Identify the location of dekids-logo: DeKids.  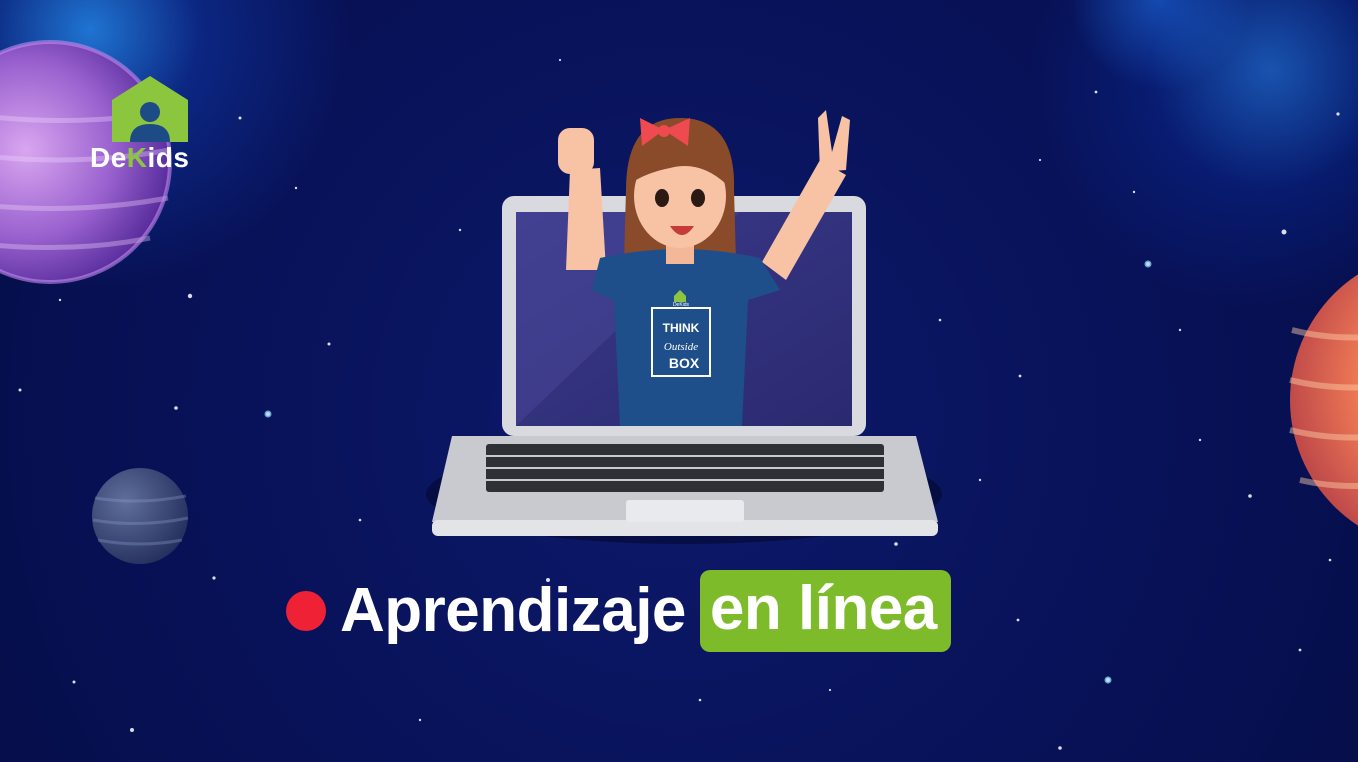
(152, 129).